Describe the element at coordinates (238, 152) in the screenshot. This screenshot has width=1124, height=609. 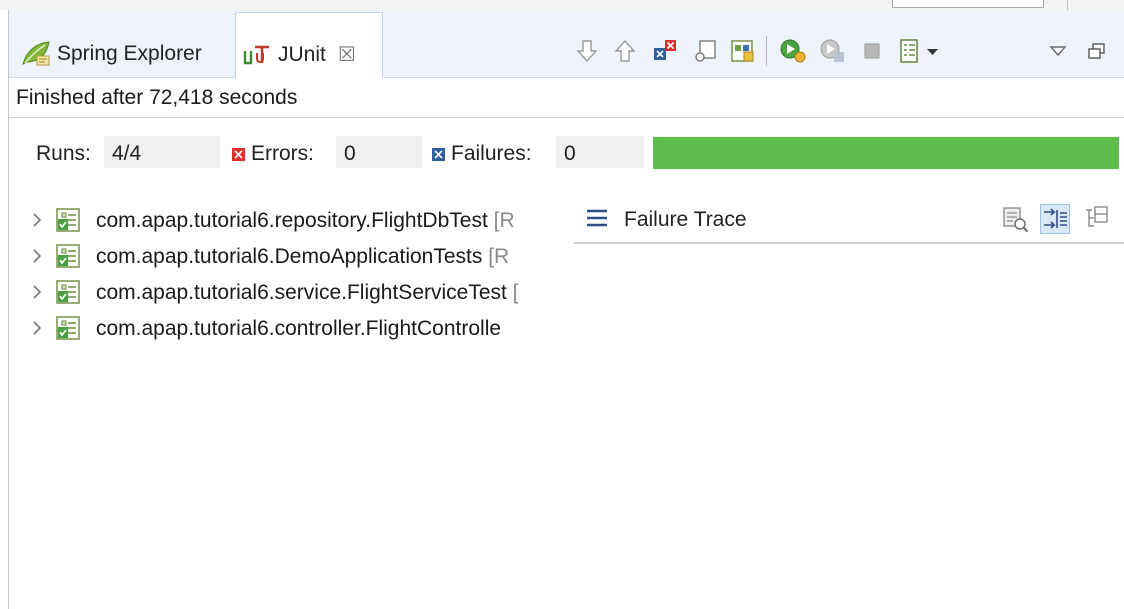
I see `error-icon` at that location.